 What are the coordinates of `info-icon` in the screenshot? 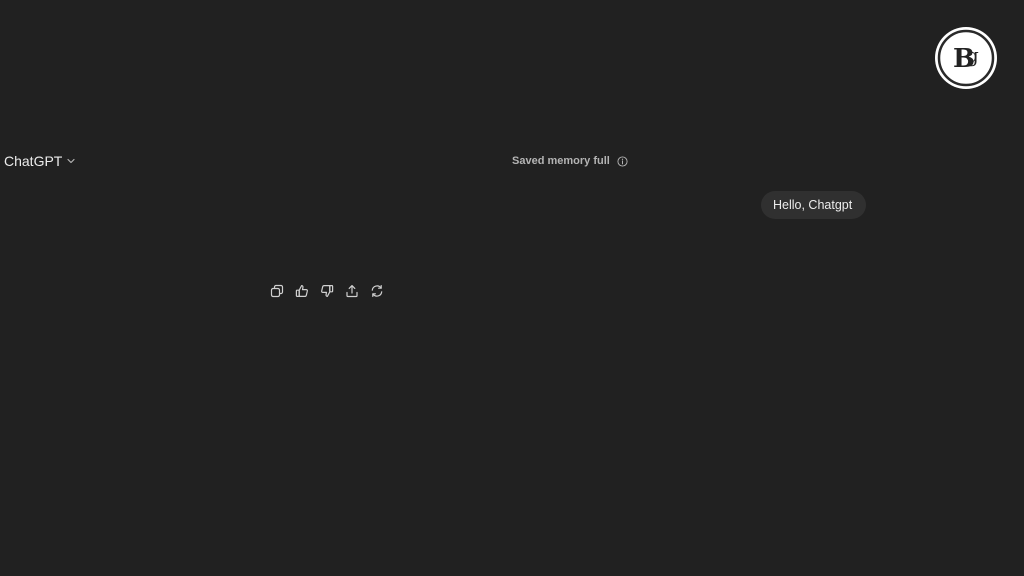 It's located at (622, 161).